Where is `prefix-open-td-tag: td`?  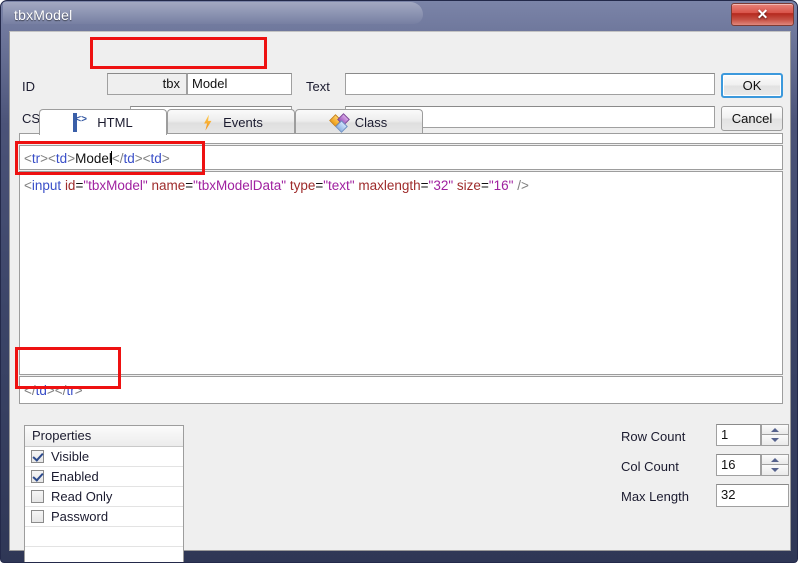
prefix-open-td-tag: td is located at coordinates (61, 158).